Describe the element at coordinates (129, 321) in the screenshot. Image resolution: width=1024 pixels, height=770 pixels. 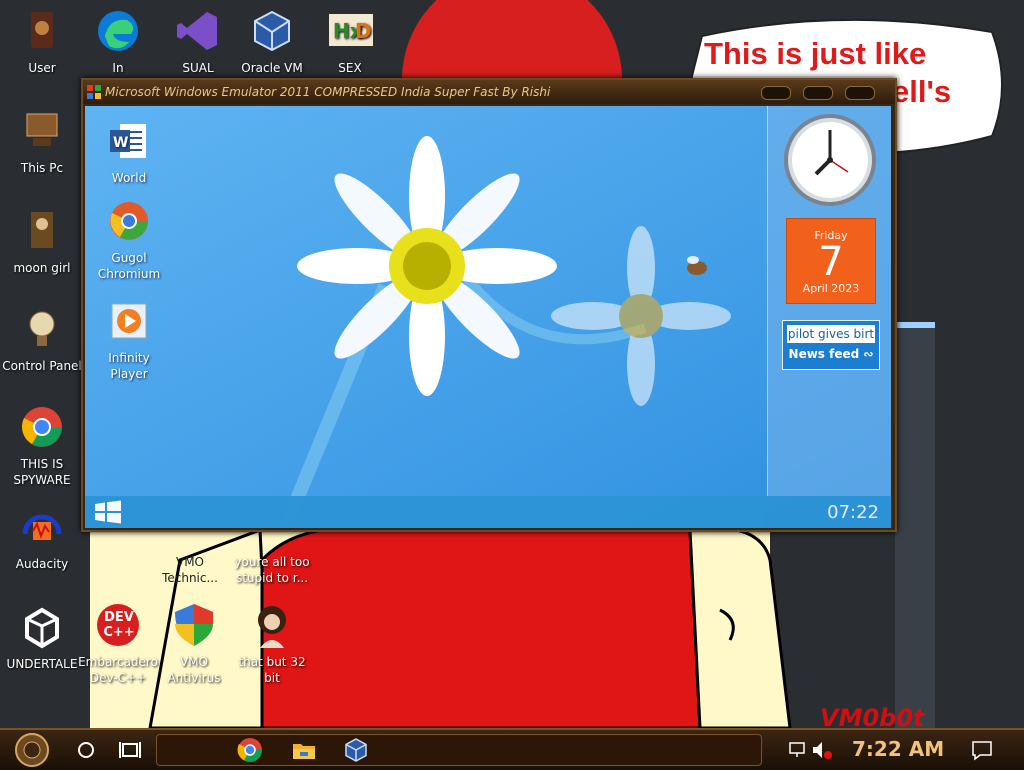
I see `media-player-icon` at that location.